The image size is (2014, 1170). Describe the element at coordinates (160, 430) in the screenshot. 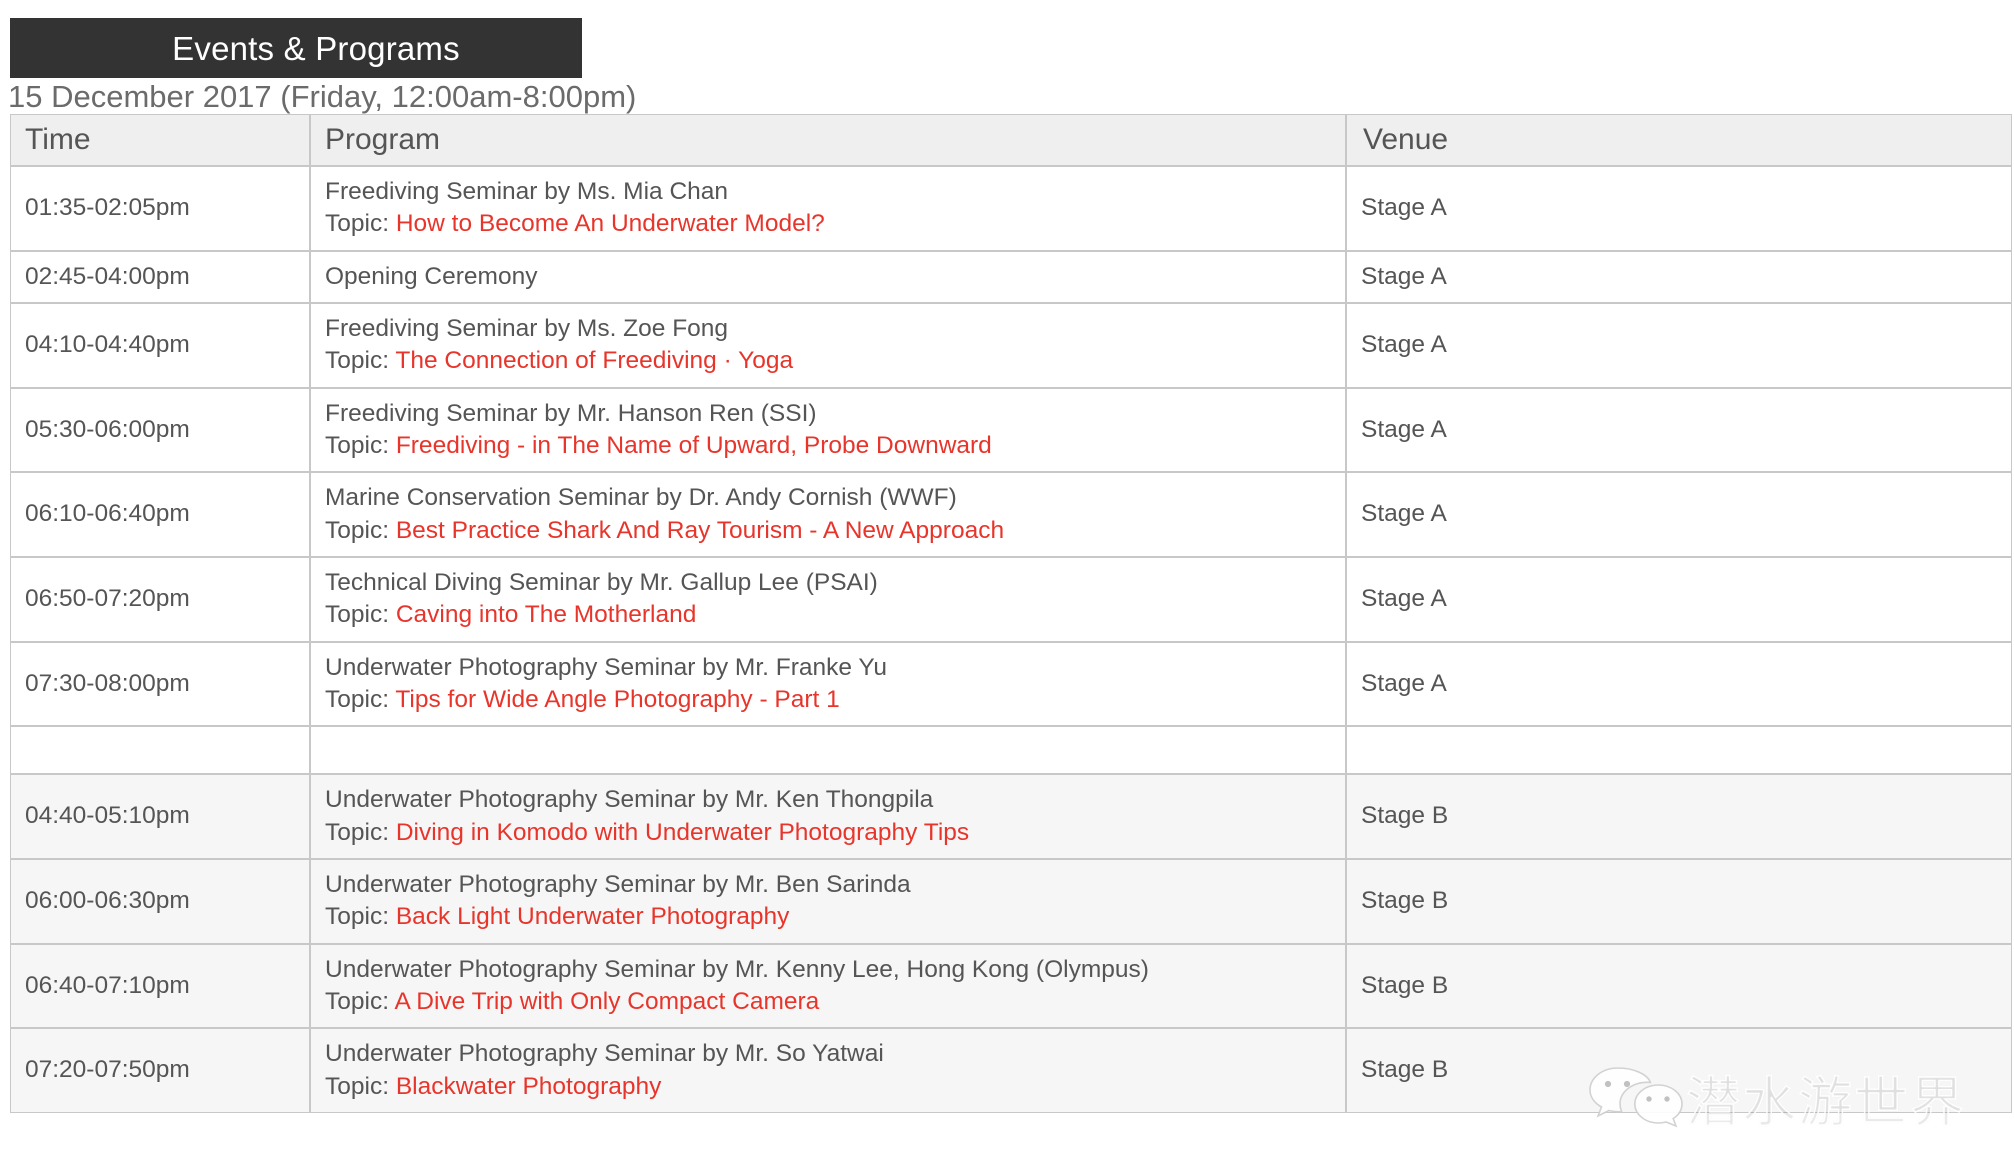

I see `cell-time: 05:30-06:00pm` at that location.